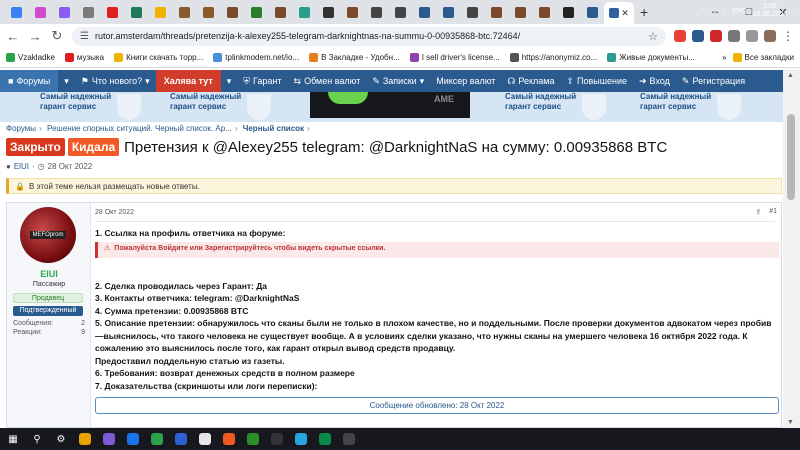 The height and width of the screenshot is (450, 800). Describe the element at coordinates (625, 13) in the screenshot. I see `tab-close-icon: ✕` at that location.